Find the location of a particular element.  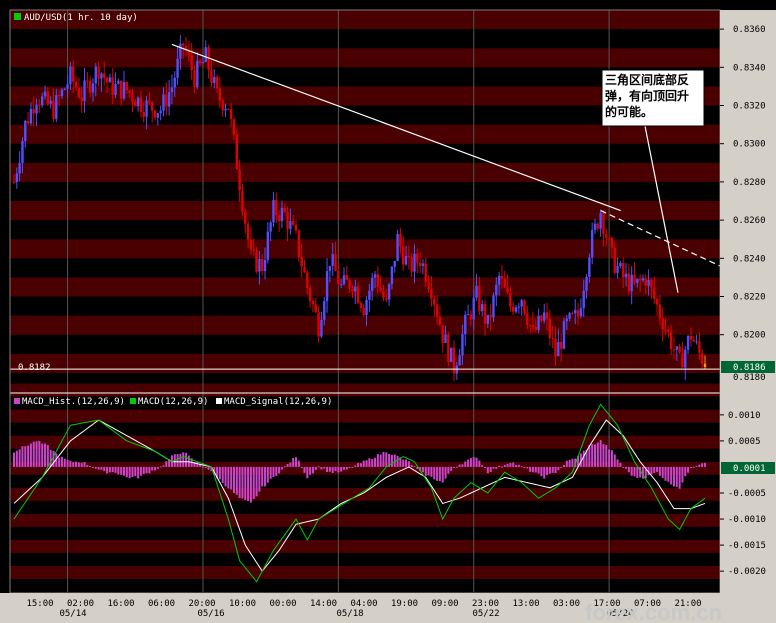

macd-tick-label: -0.0005 is located at coordinates (747, 494).